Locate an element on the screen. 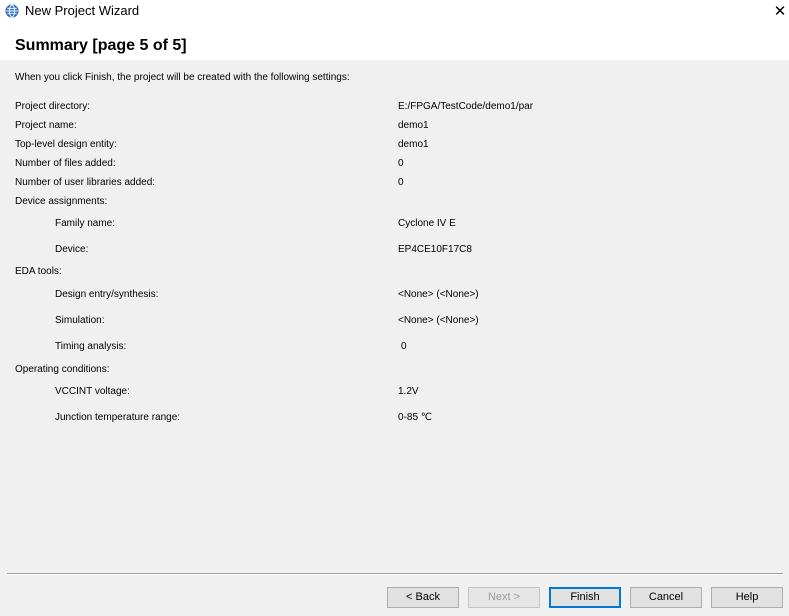 This screenshot has height=616, width=789. label-family-name: Family name: is located at coordinates (85, 223).